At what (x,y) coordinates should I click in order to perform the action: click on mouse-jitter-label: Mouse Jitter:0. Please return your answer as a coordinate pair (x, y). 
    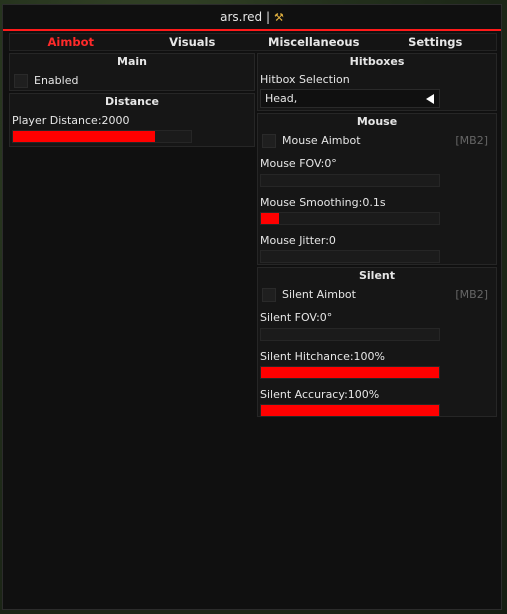
    Looking at the image, I should click on (298, 240).